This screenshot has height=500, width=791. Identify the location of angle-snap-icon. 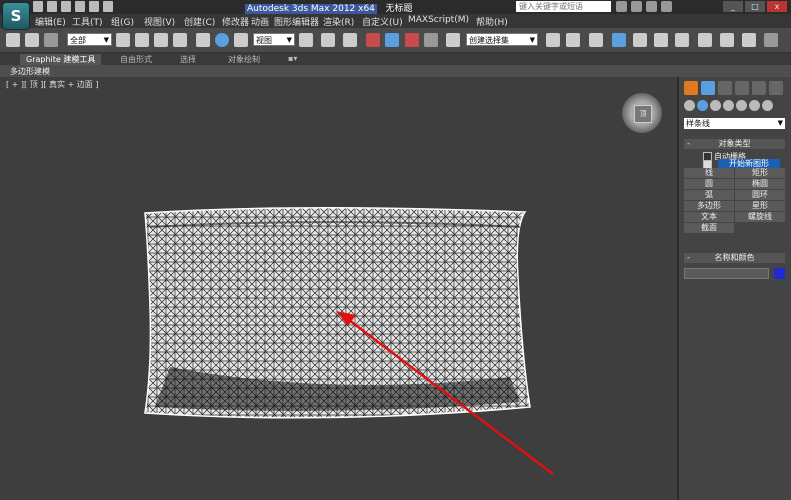
(392, 40).